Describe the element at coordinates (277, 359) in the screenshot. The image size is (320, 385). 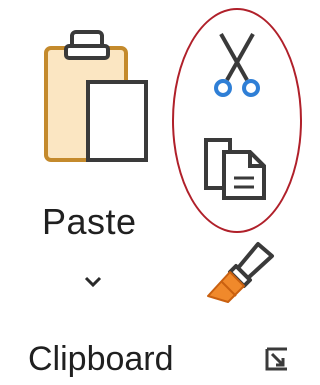
I see `dialog-launcher-icon` at that location.